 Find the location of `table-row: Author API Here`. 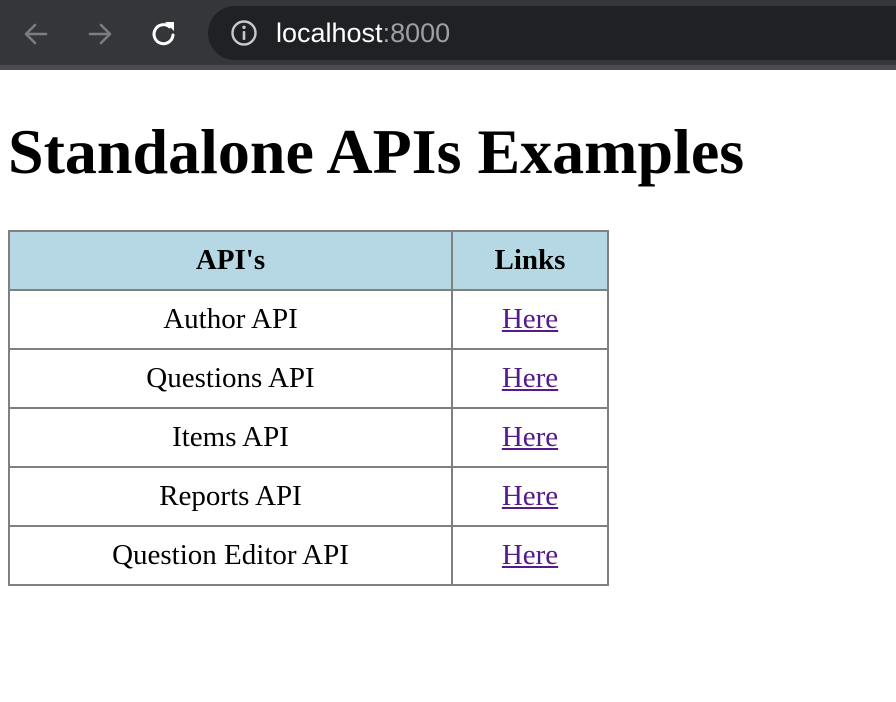

table-row: Author API Here is located at coordinates (308, 319).